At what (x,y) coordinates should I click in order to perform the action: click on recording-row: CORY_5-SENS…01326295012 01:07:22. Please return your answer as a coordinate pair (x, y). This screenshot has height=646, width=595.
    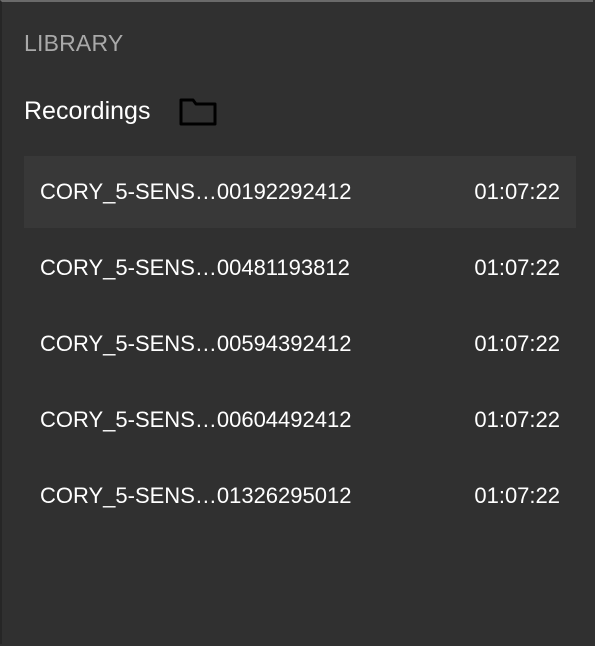
    Looking at the image, I should click on (300, 496).